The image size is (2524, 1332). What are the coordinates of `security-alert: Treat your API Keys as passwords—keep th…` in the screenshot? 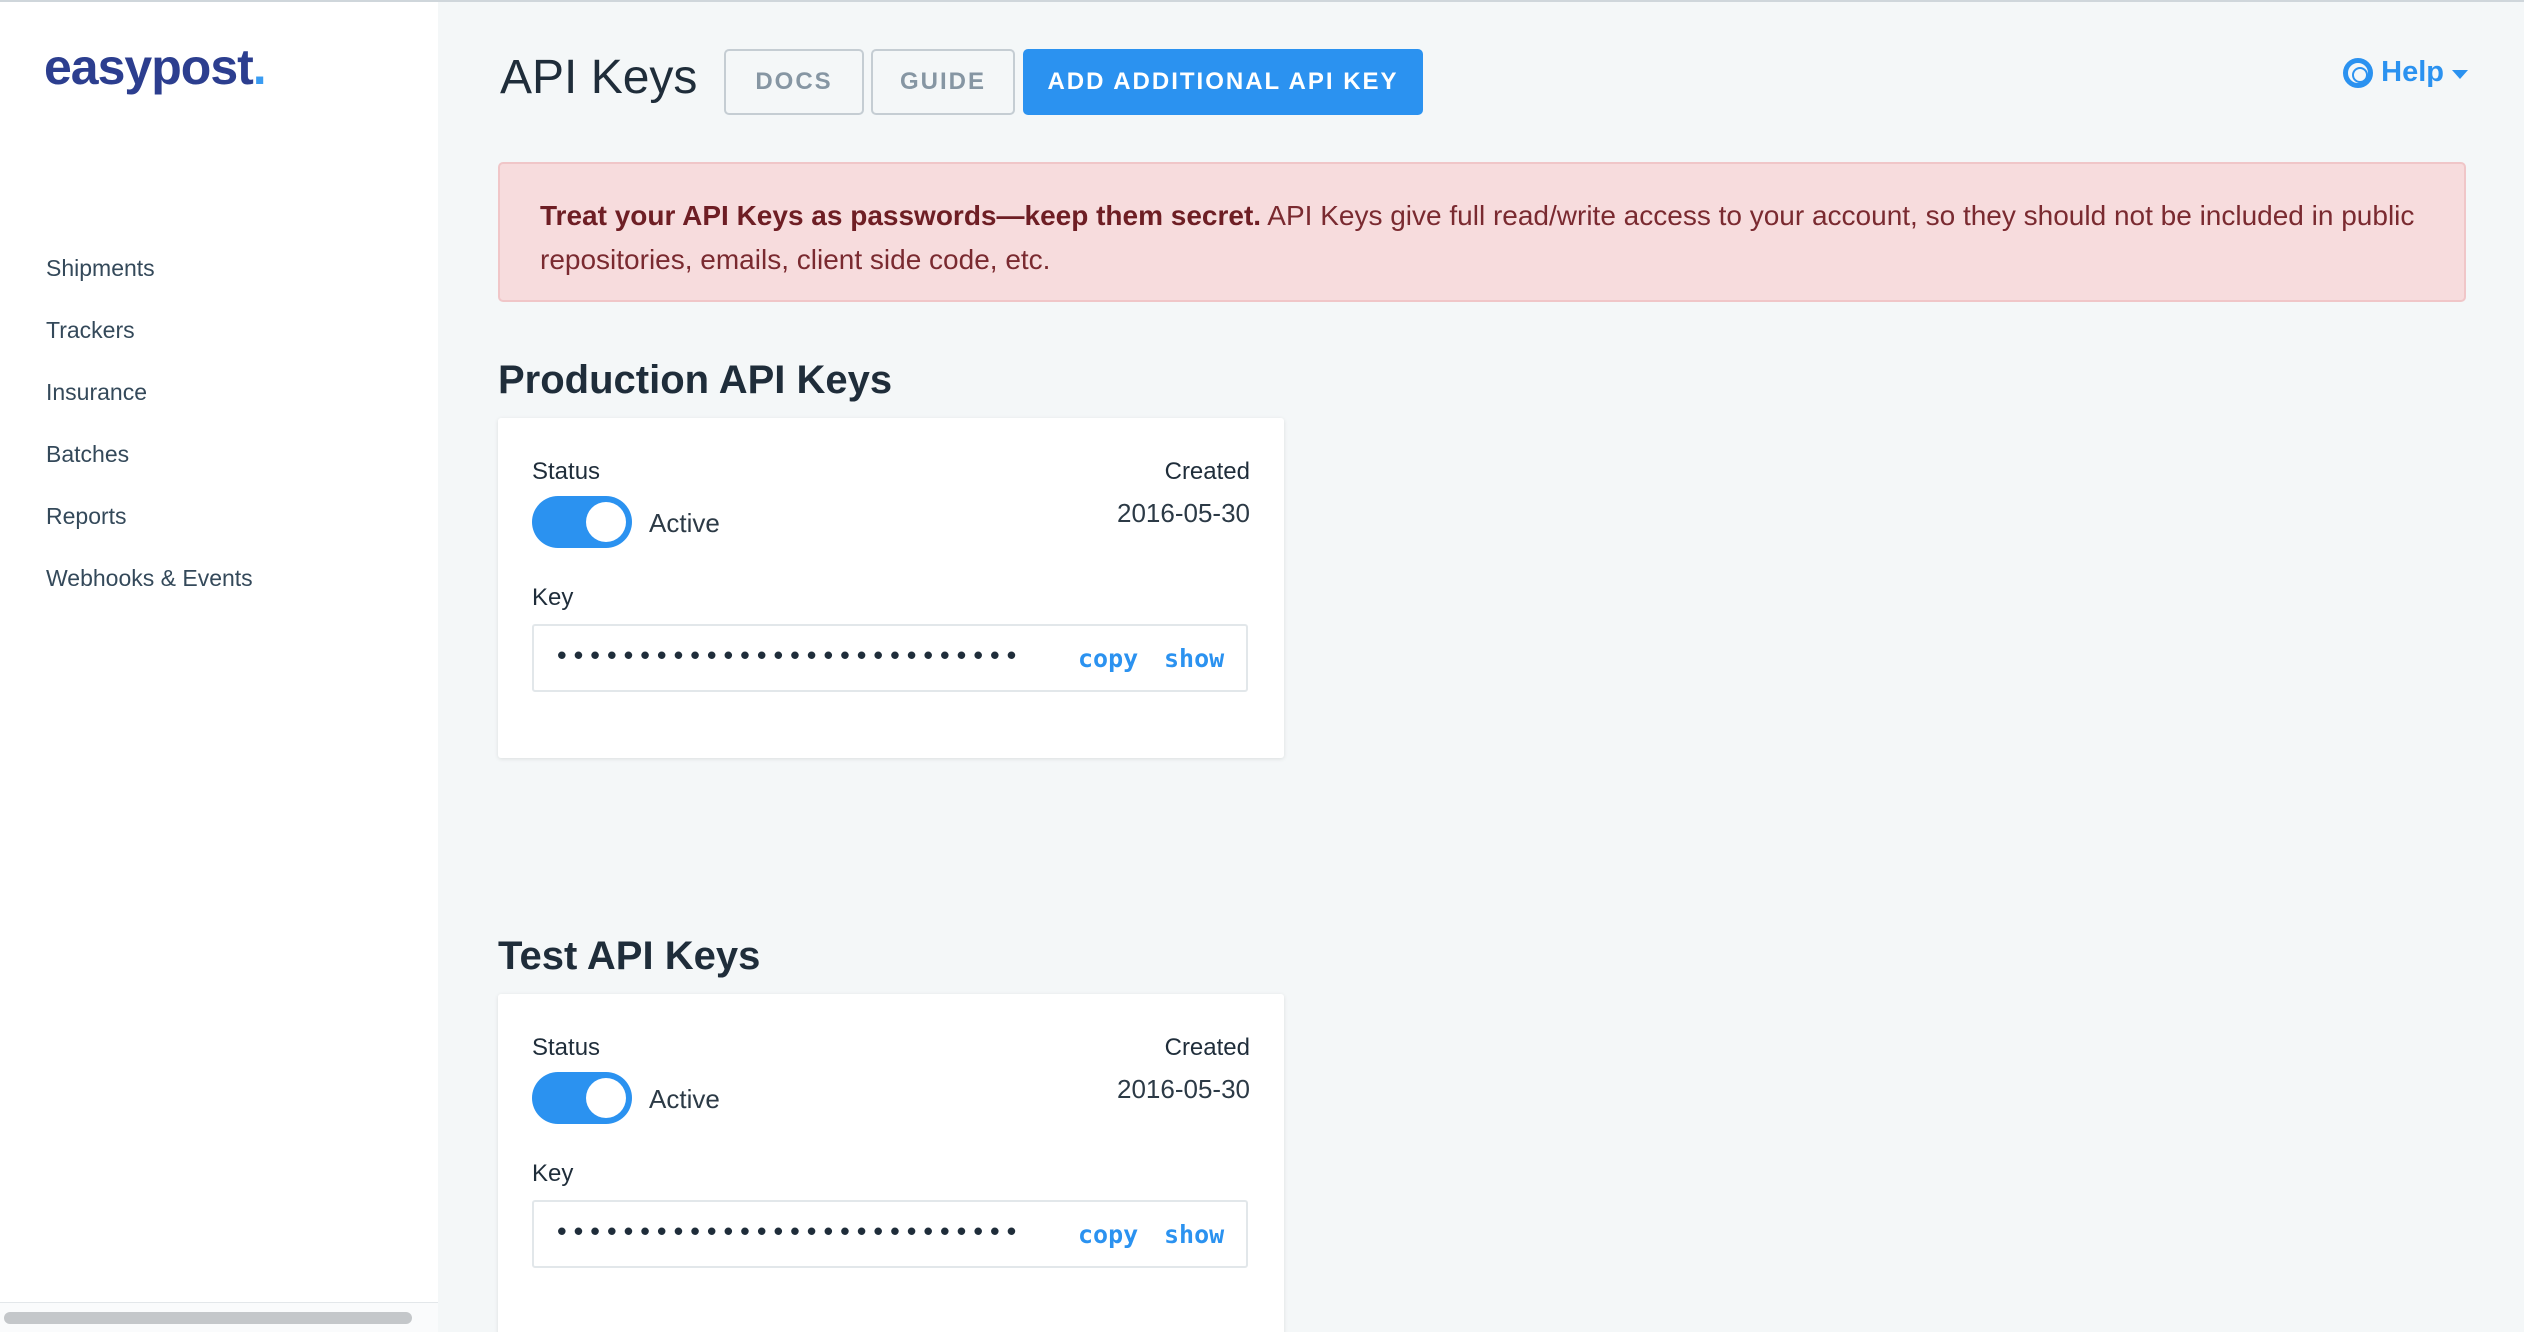 It's located at (1482, 232).